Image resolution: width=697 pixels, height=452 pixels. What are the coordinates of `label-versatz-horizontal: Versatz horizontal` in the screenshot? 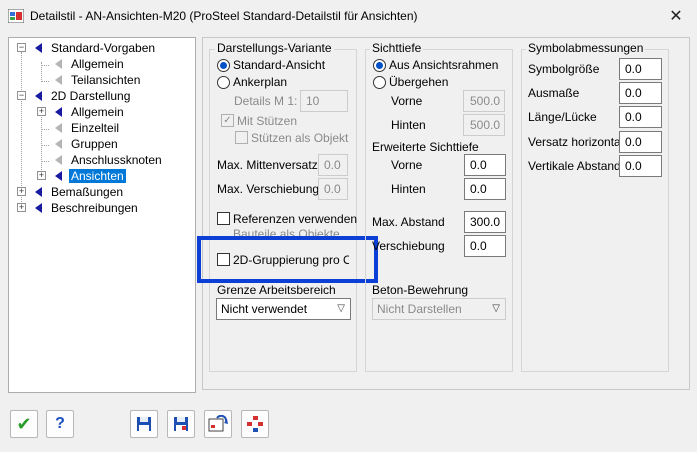 It's located at (576, 142).